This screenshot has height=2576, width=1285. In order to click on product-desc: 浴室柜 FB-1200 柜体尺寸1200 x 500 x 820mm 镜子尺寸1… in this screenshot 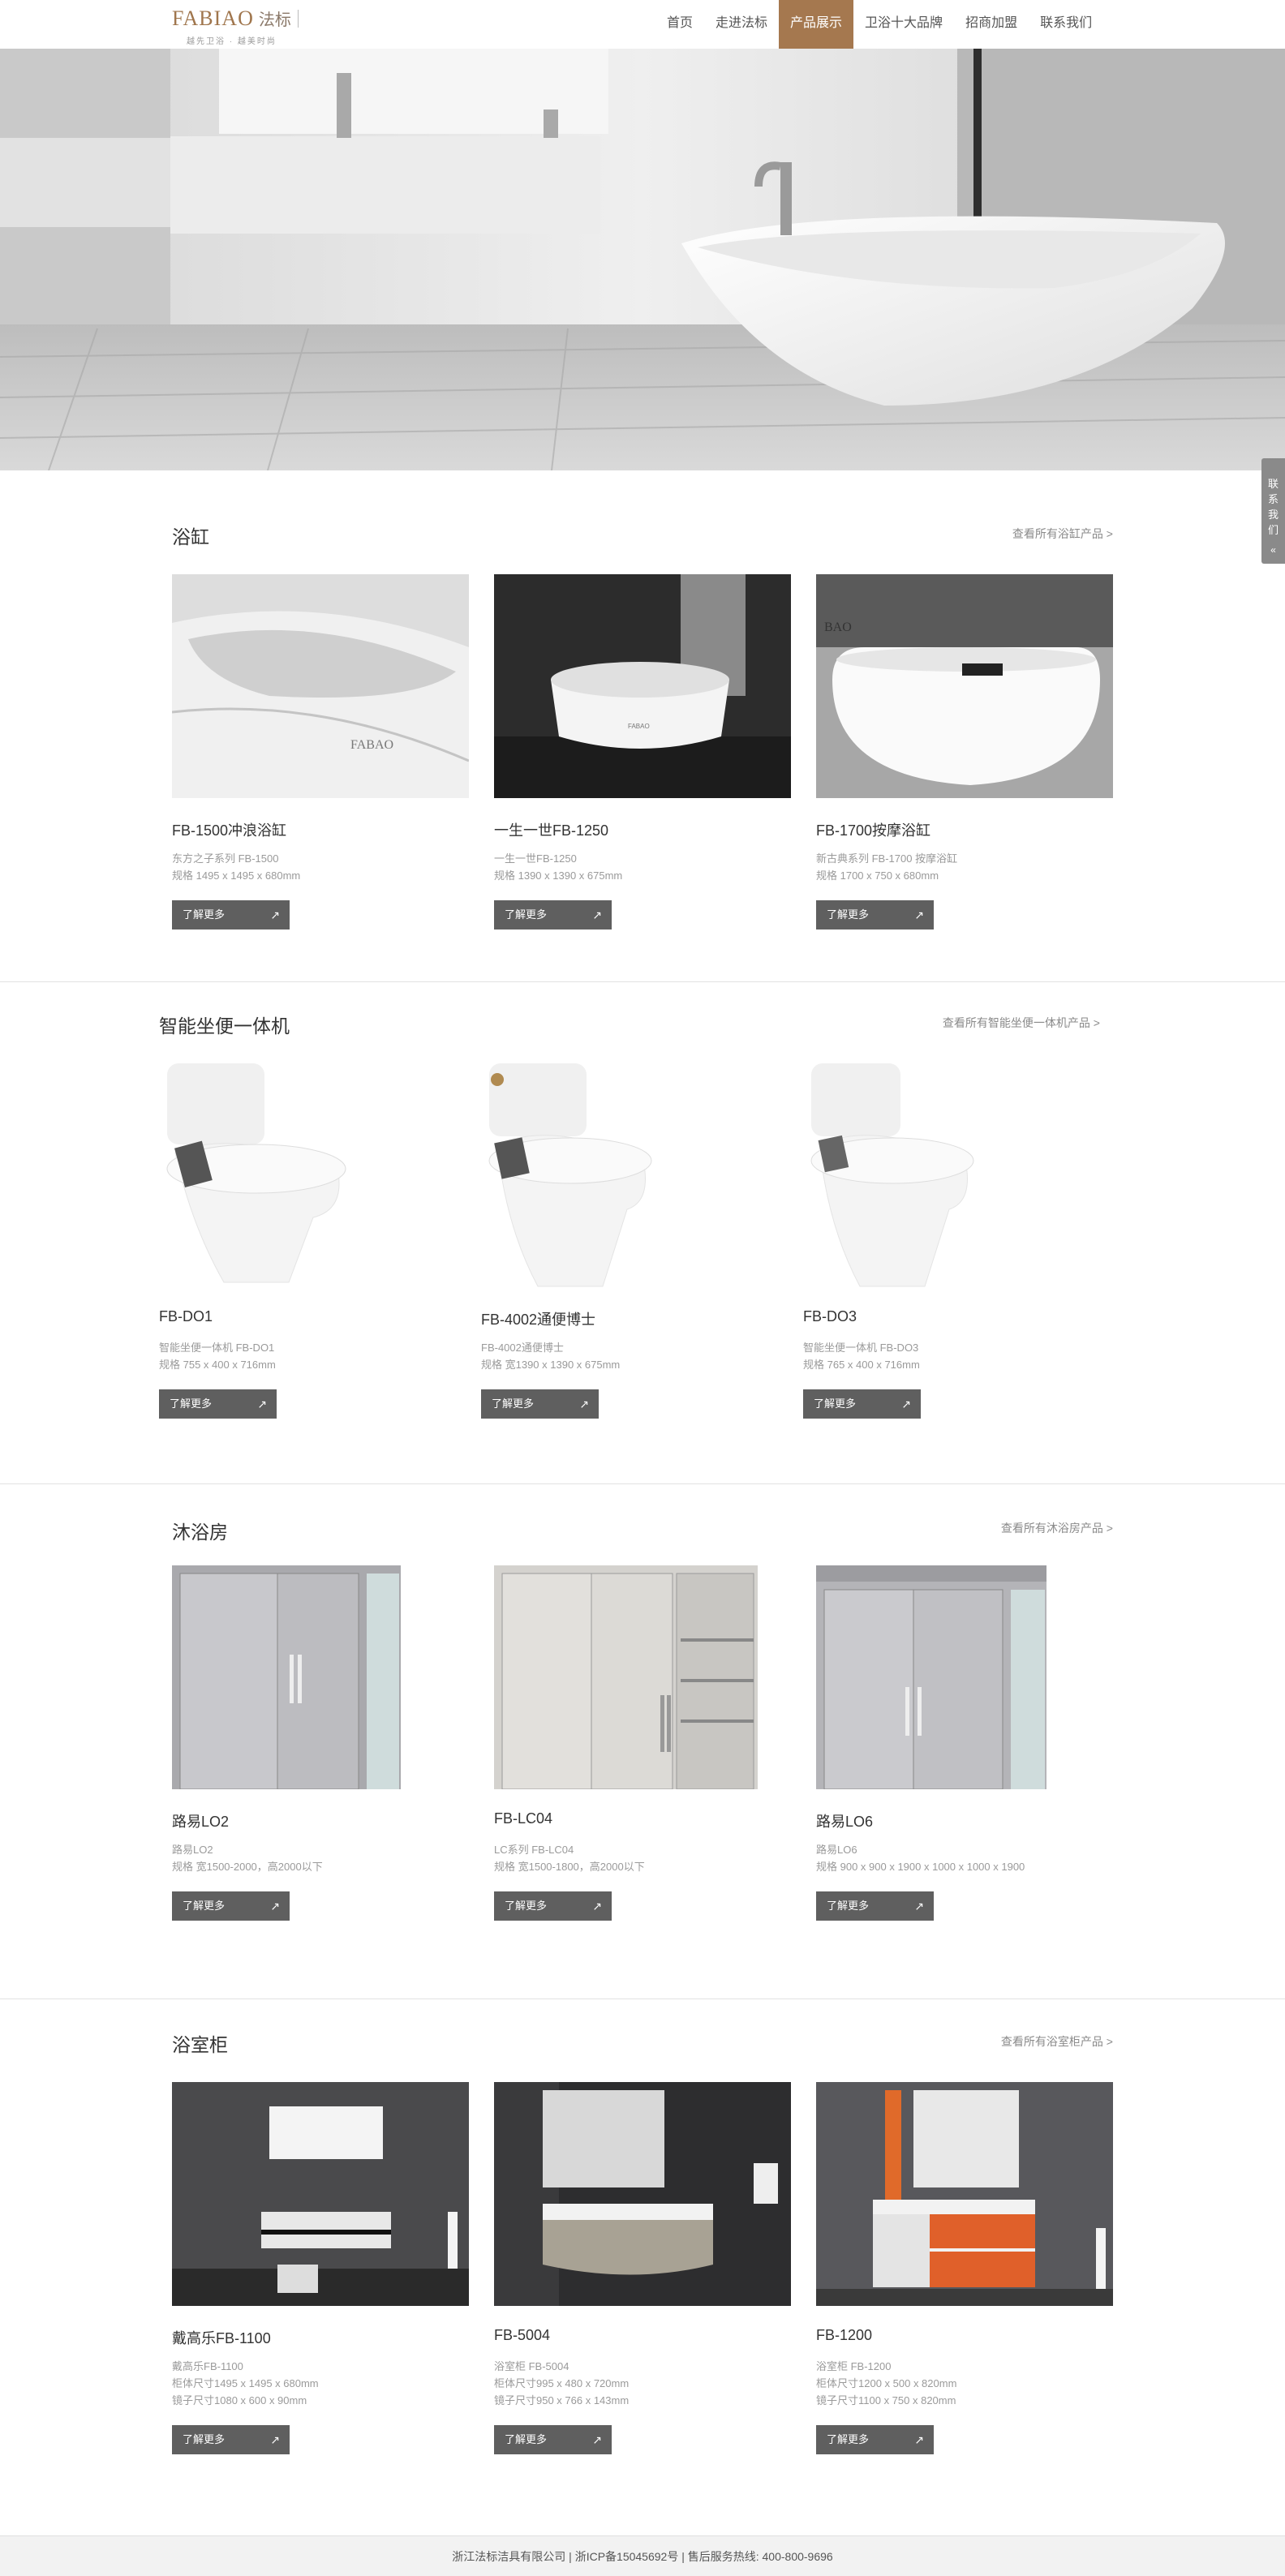, I will do `click(886, 2383)`.